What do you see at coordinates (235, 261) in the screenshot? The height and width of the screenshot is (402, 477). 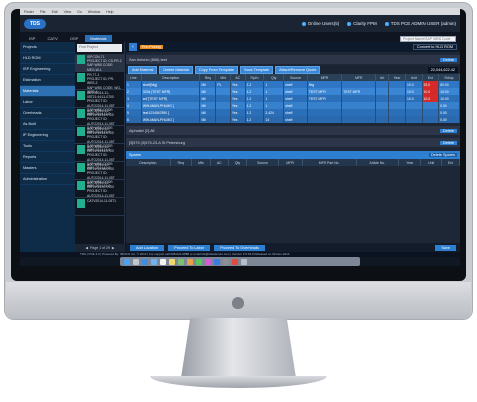 I see `chrome-icon` at bounding box center [235, 261].